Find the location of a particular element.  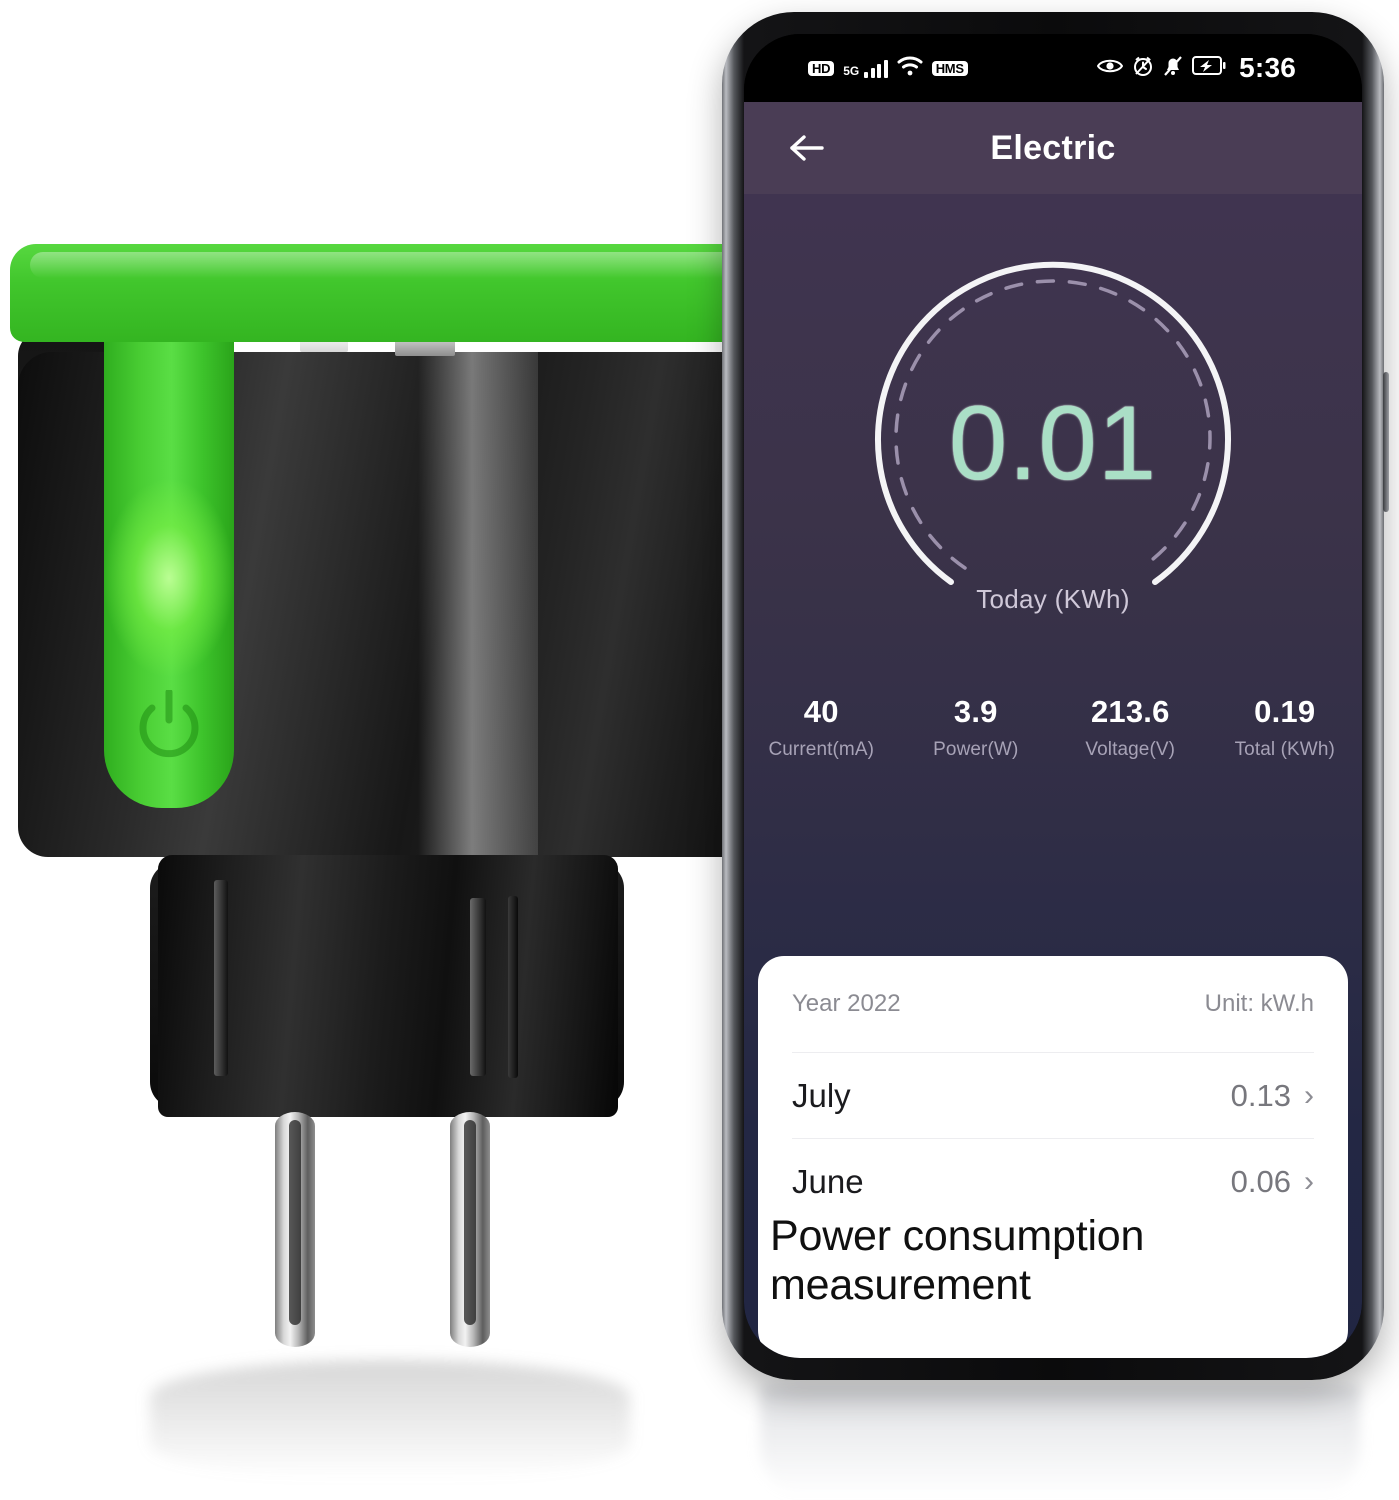

caption-line-1: Power consumption is located at coordinates (957, 1236).